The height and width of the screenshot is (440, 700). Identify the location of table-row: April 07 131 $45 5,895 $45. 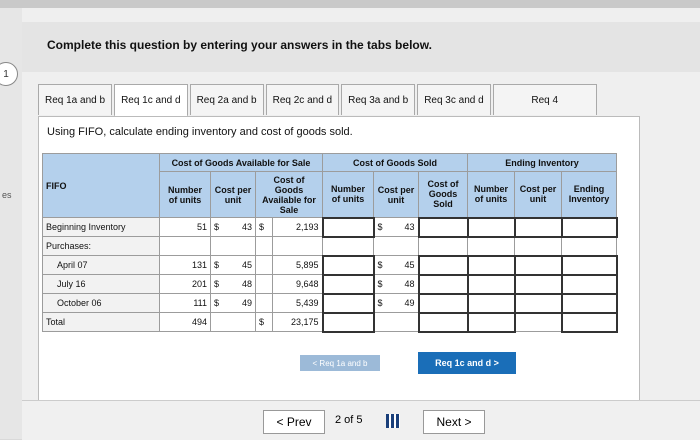
(330, 265).